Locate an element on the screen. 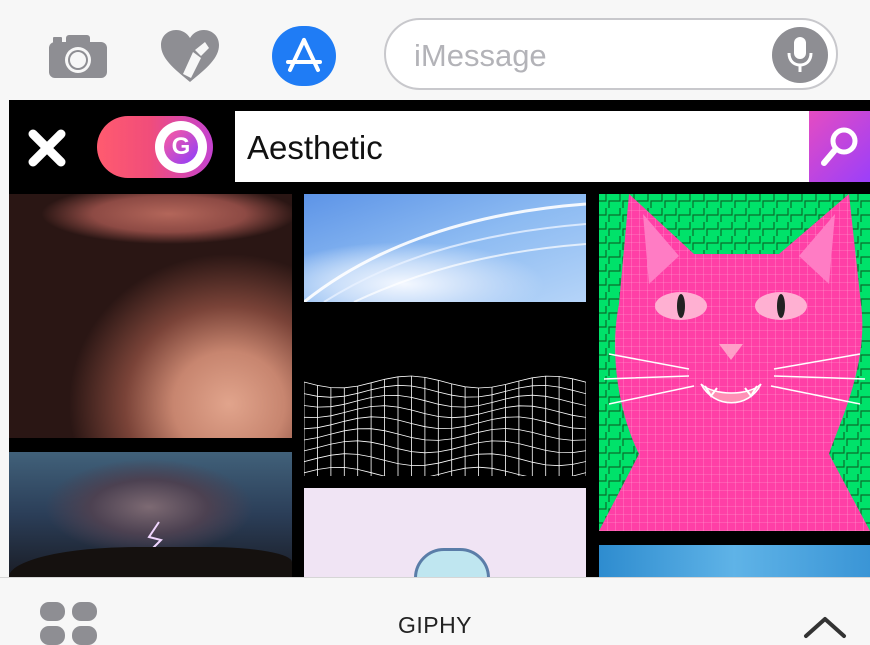 Image resolution: width=870 pixels, height=645 pixels. active-app-title: GIPHY is located at coordinates (435, 625).